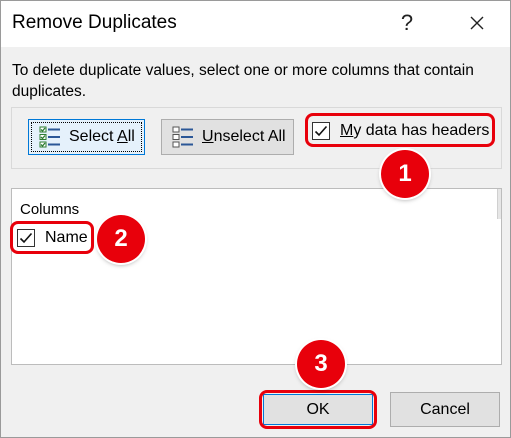 This screenshot has height=438, width=511. Describe the element at coordinates (50, 209) in the screenshot. I see `columns-header: Columns` at that location.